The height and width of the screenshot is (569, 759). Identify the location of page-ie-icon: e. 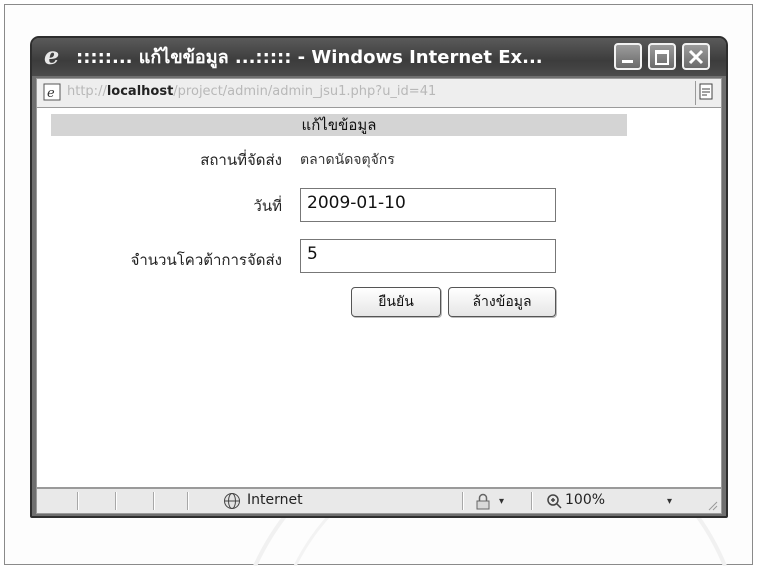
(52, 92).